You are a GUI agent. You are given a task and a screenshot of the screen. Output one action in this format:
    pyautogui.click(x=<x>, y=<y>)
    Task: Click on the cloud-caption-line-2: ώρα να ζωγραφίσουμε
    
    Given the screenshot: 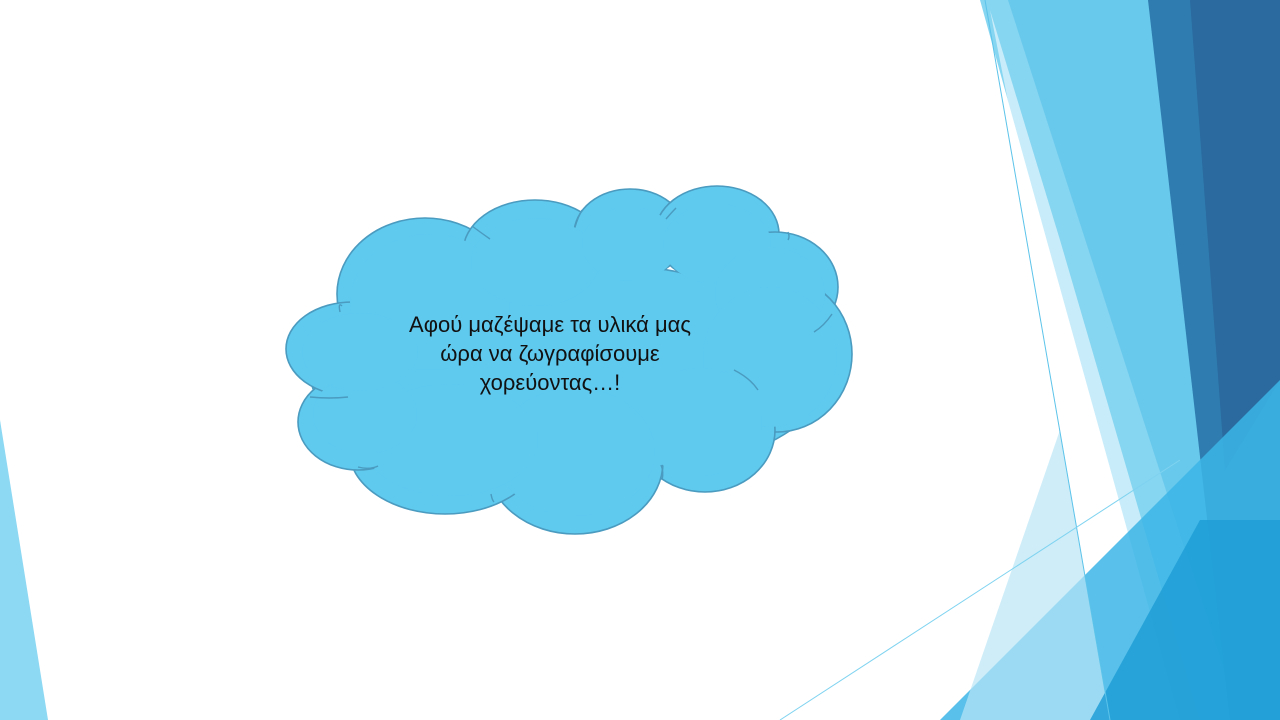 What is the action you would take?
    pyautogui.click(x=550, y=353)
    